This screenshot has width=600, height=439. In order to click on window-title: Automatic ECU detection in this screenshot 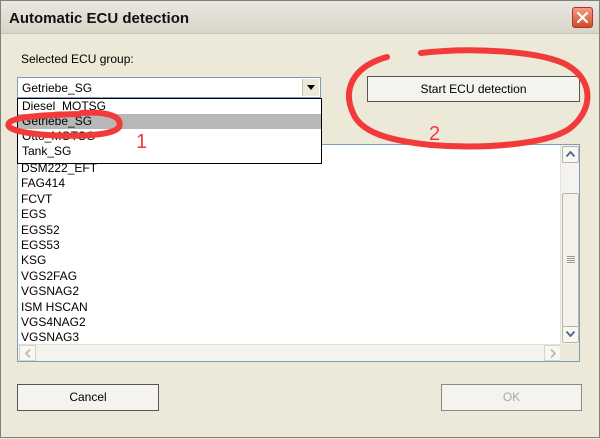, I will do `click(99, 18)`.